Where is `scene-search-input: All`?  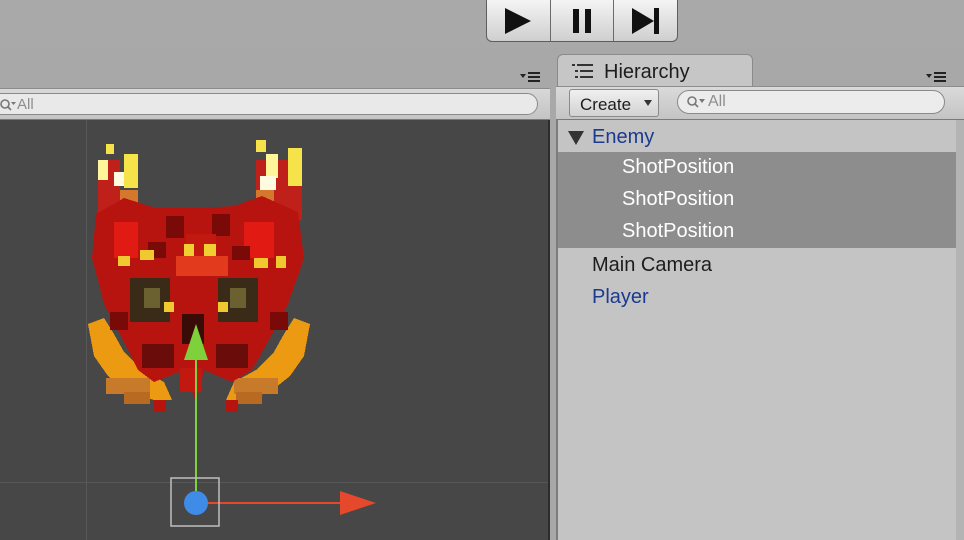 scene-search-input: All is located at coordinates (269, 104).